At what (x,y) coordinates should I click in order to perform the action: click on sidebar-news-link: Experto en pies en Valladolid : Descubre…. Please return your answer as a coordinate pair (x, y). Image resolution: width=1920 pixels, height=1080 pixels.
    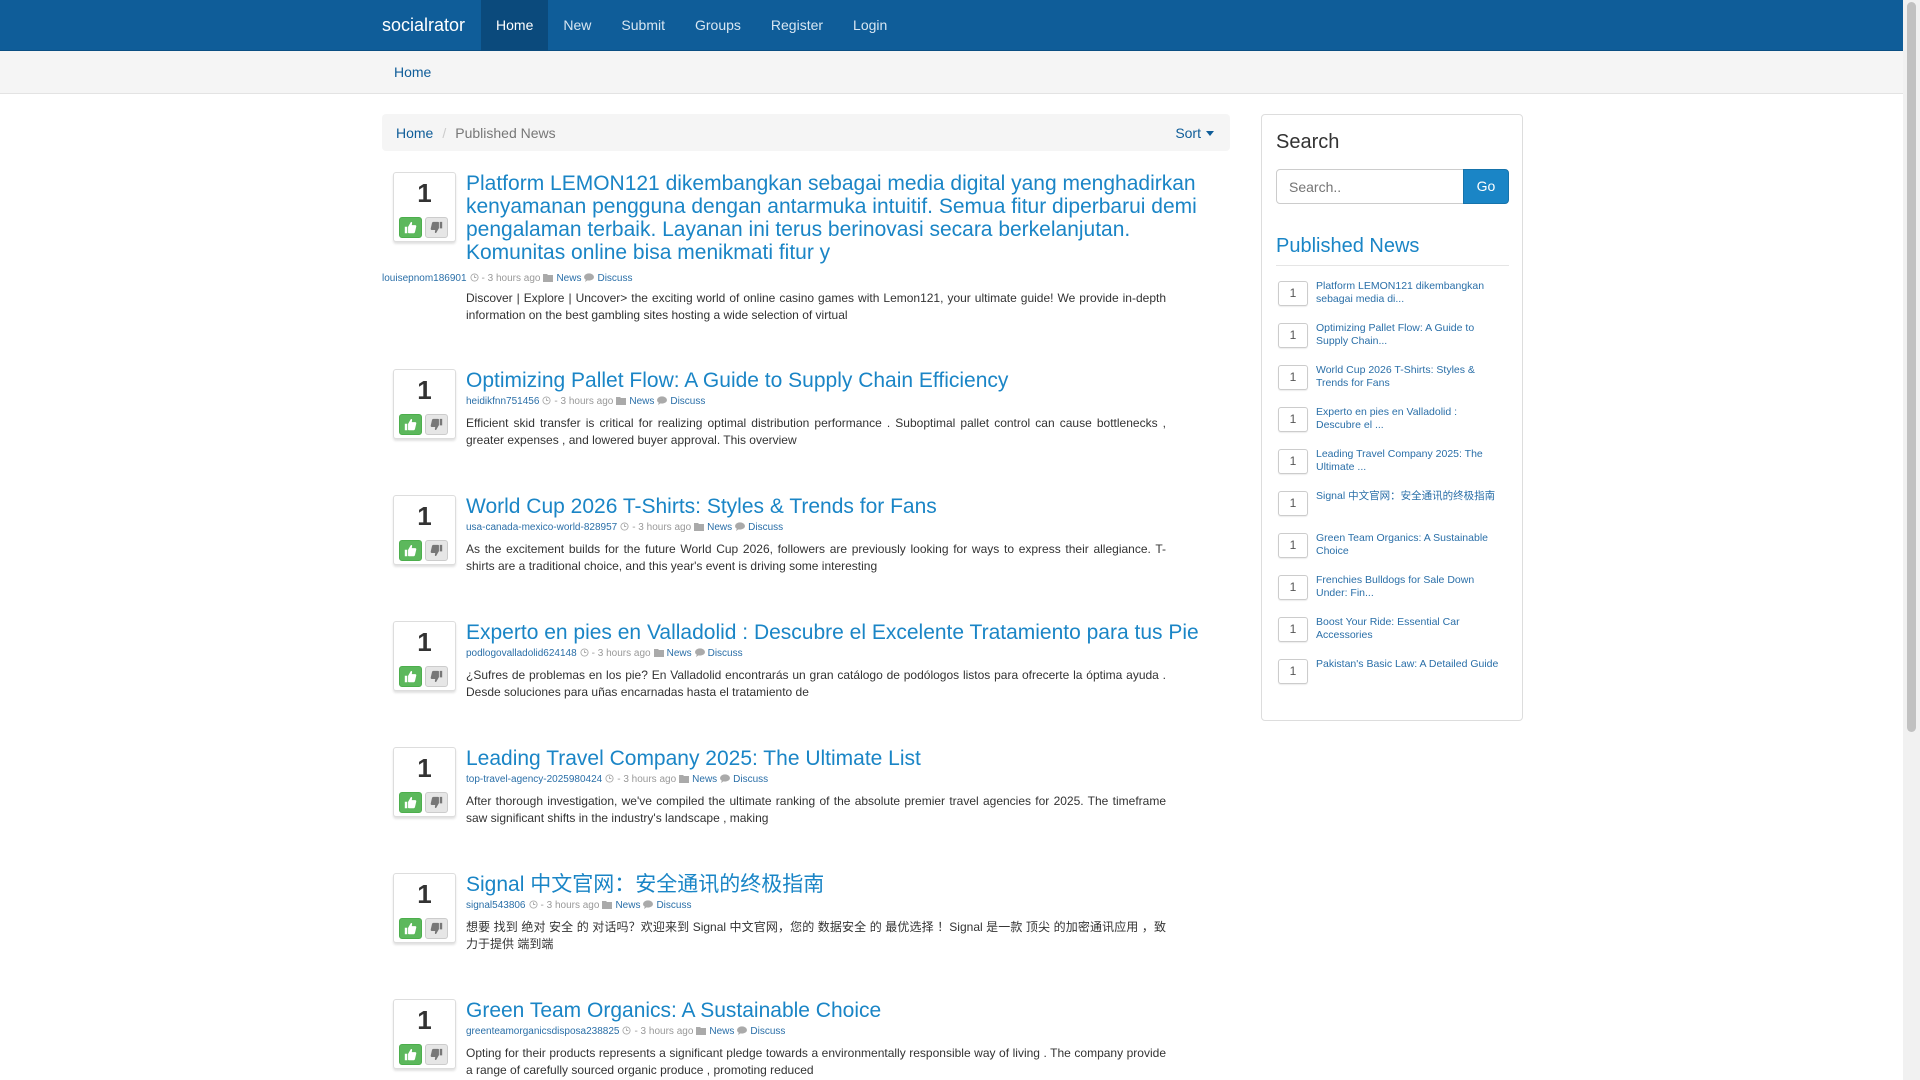
    Looking at the image, I should click on (1410, 419).